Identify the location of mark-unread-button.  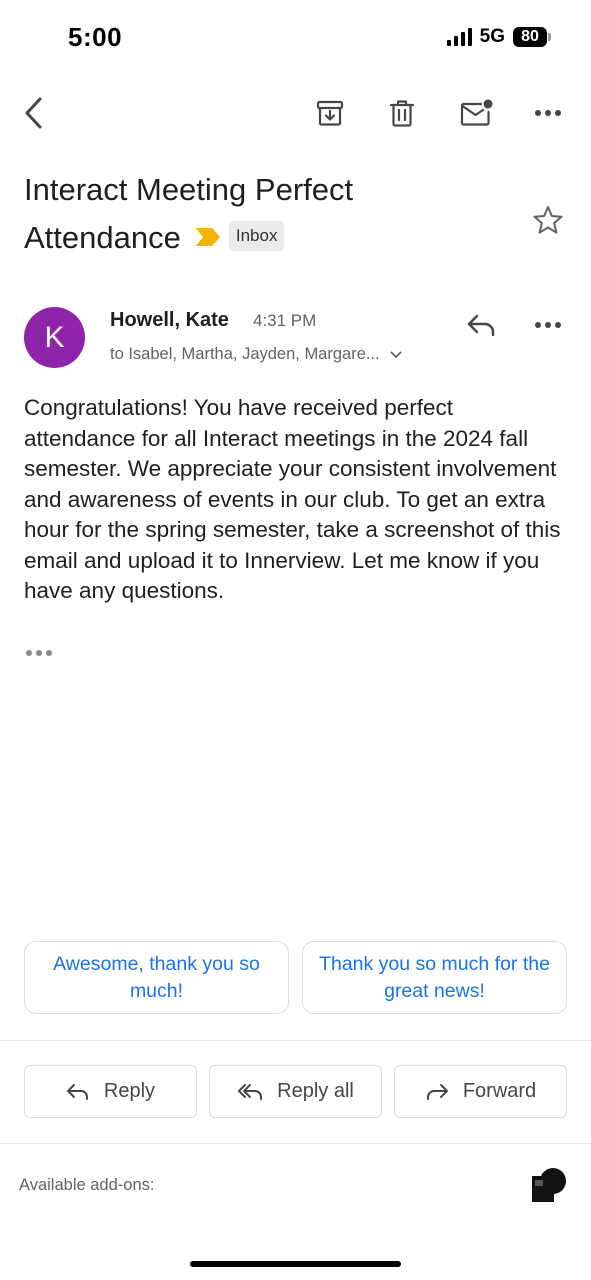
(476, 113).